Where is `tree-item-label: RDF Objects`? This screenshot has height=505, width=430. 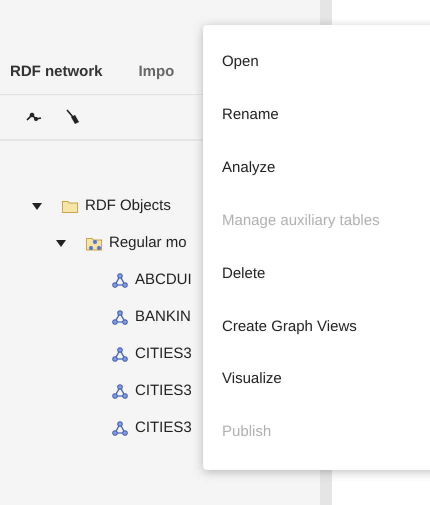
tree-item-label: RDF Objects is located at coordinates (128, 206).